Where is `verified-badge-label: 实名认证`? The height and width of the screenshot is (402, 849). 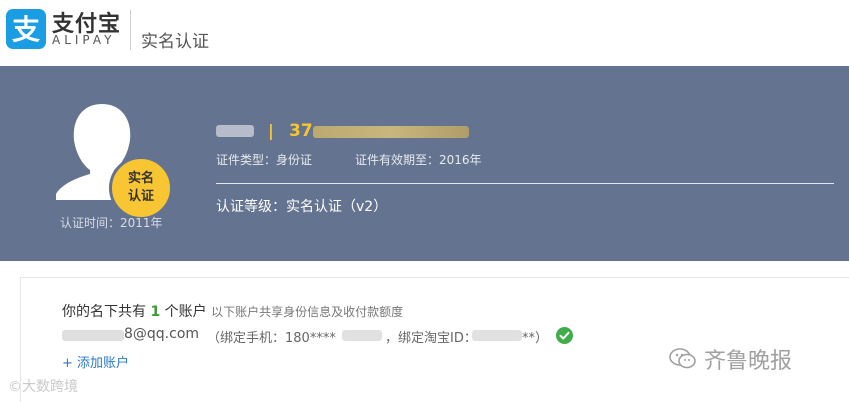
verified-badge-label: 实名认证 is located at coordinates (140, 187).